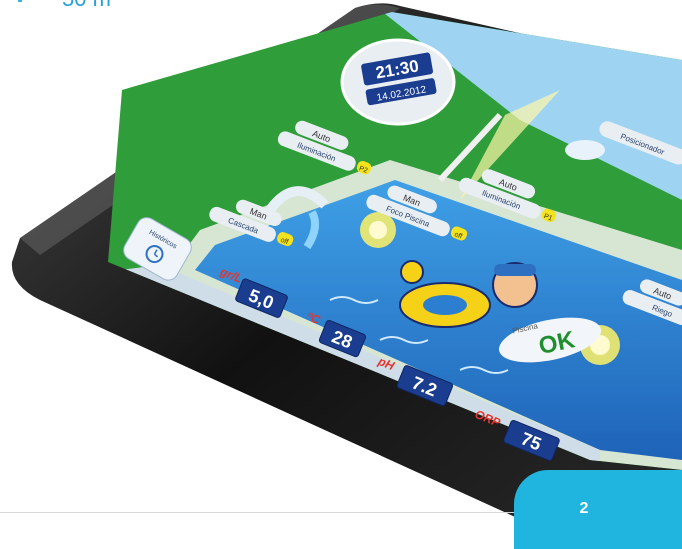 Image resolution: width=682 pixels, height=549 pixels. Describe the element at coordinates (584, 508) in the screenshot. I see `page-number: 2` at that location.